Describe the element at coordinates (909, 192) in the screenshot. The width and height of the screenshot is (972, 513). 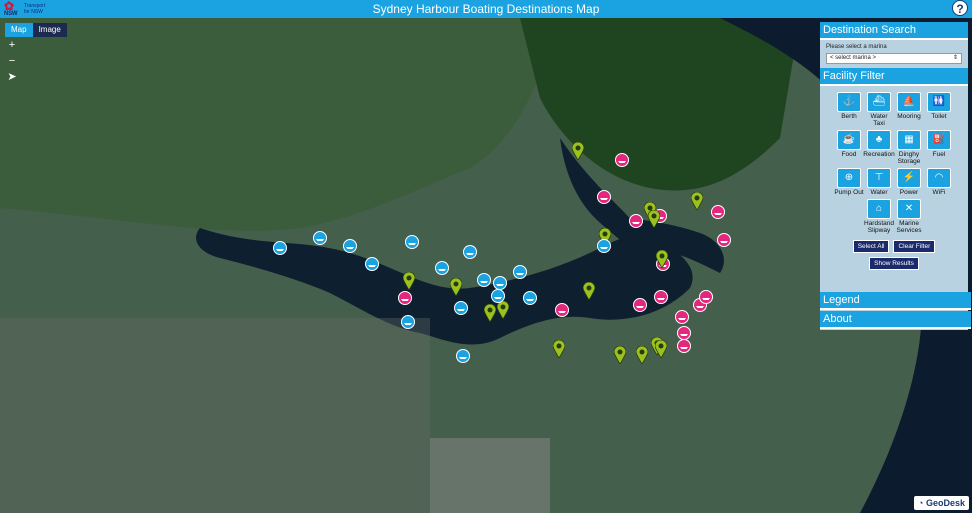
I see `facility-label: Power` at that location.